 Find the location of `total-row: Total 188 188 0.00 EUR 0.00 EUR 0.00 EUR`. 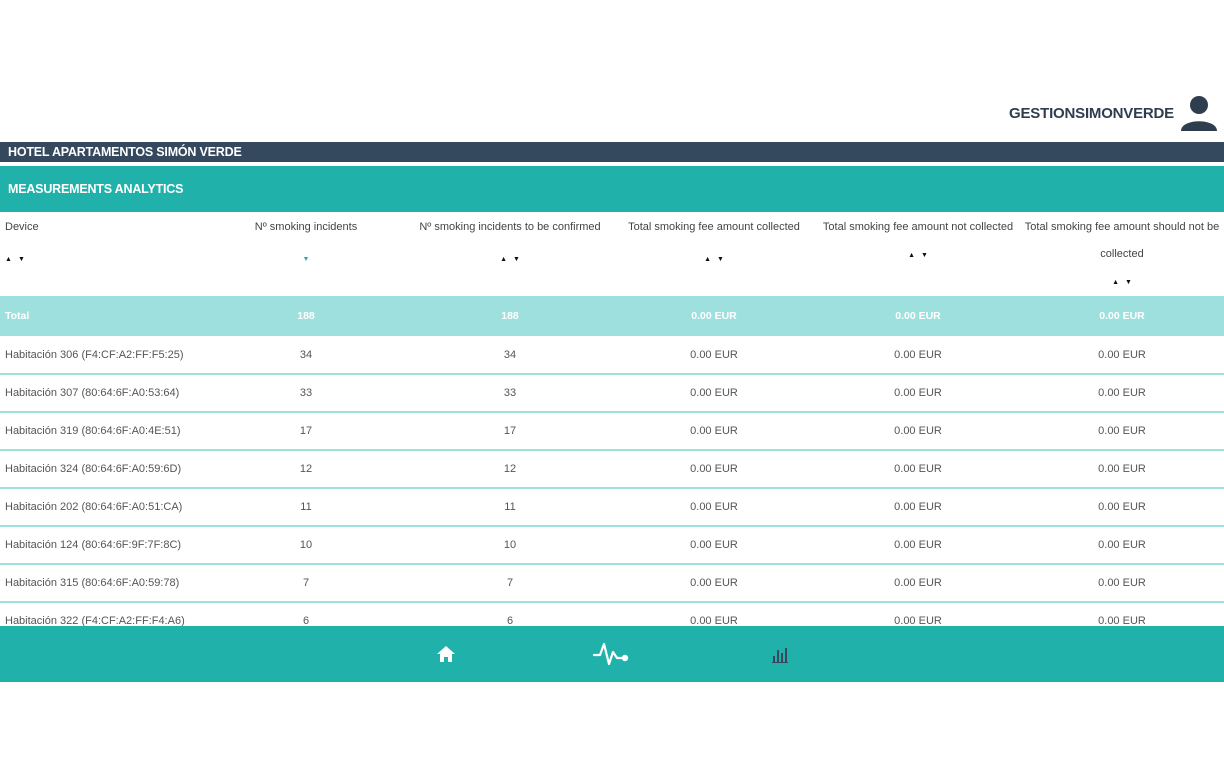

total-row: Total 188 188 0.00 EUR 0.00 EUR 0.00 EUR is located at coordinates (612, 316).